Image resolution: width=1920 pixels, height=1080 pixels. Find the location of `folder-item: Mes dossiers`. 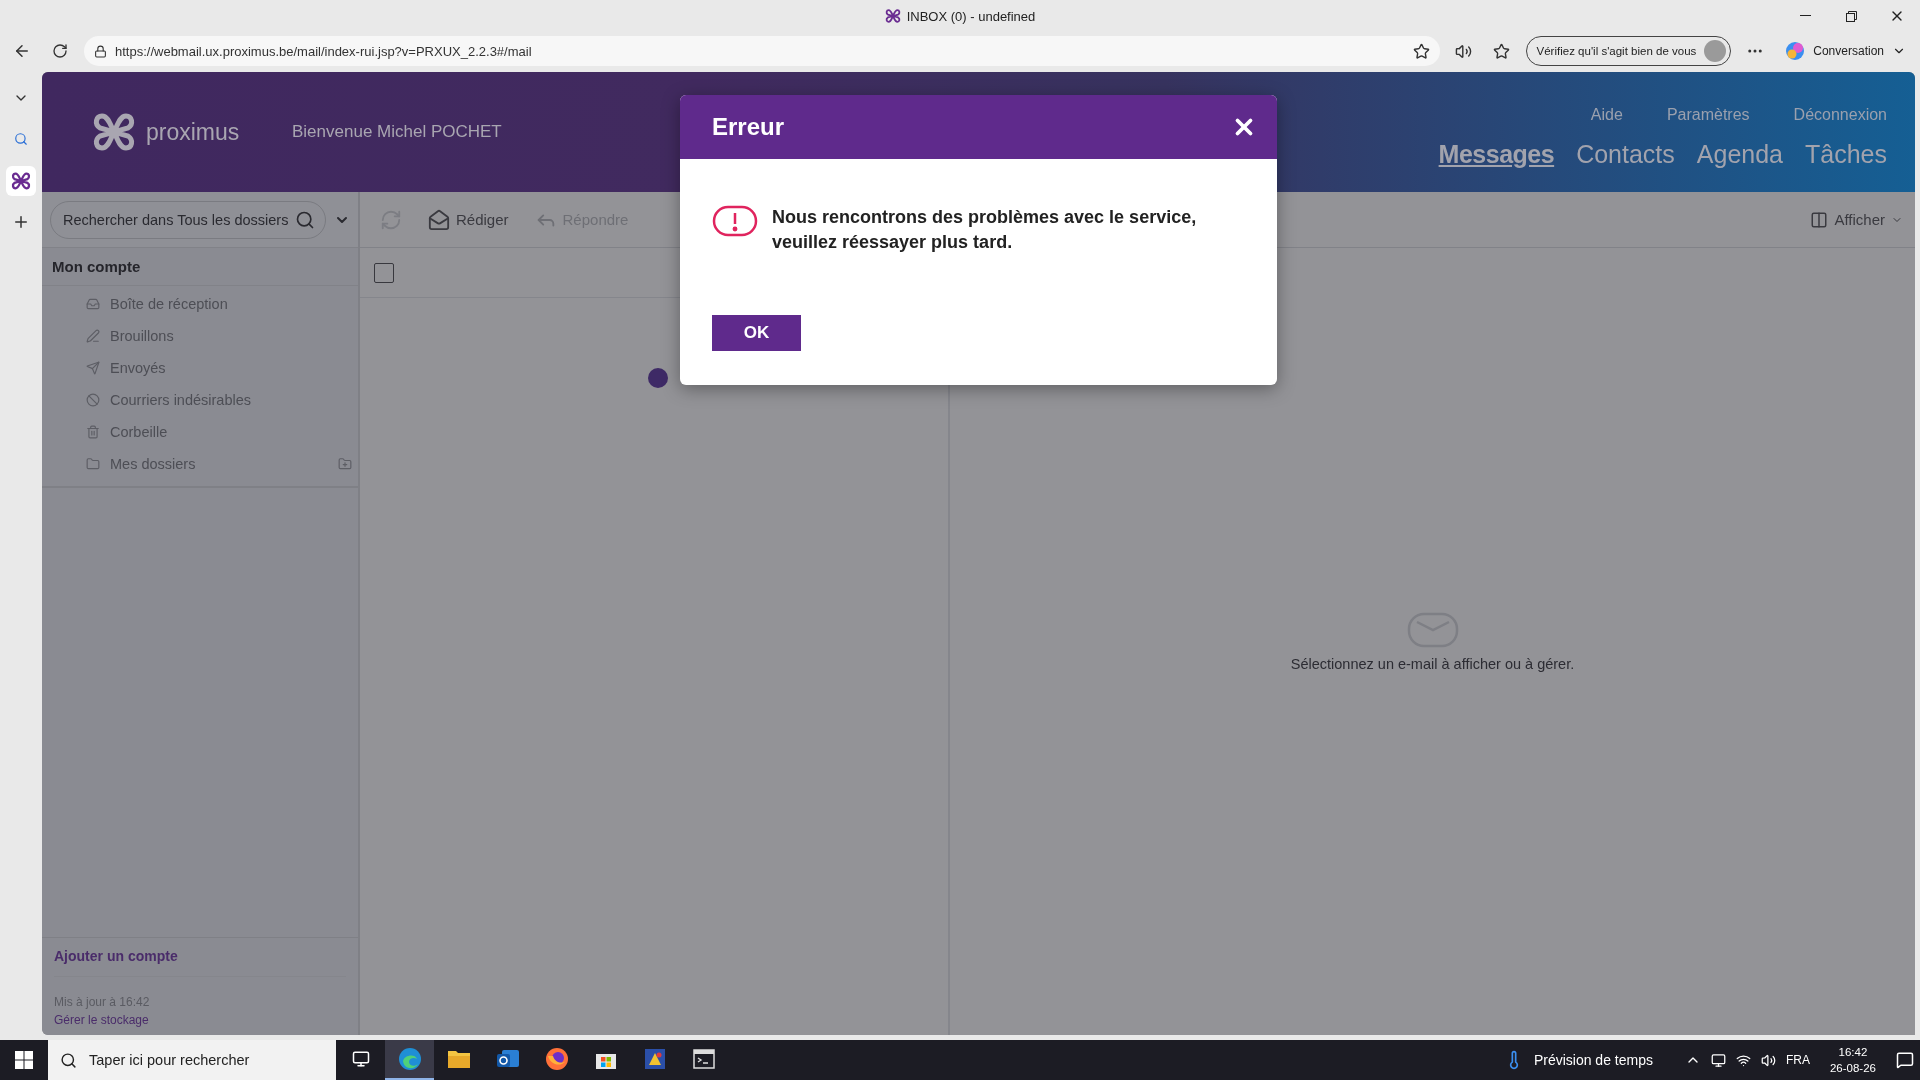

folder-item: Mes dossiers is located at coordinates (153, 464).